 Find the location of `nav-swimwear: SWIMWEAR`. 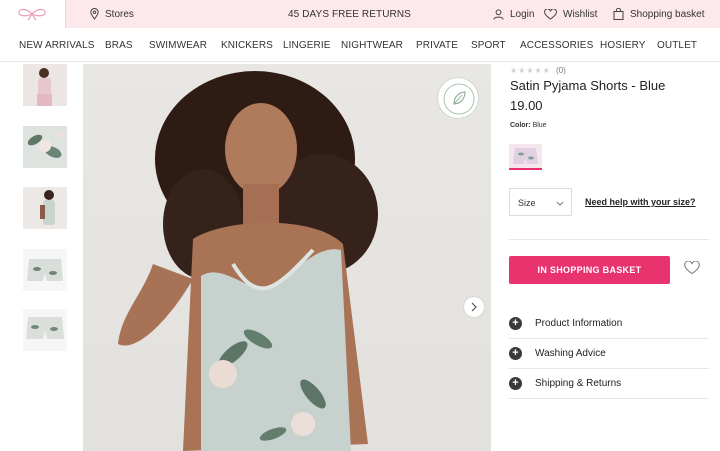

nav-swimwear: SWIMWEAR is located at coordinates (178, 45).